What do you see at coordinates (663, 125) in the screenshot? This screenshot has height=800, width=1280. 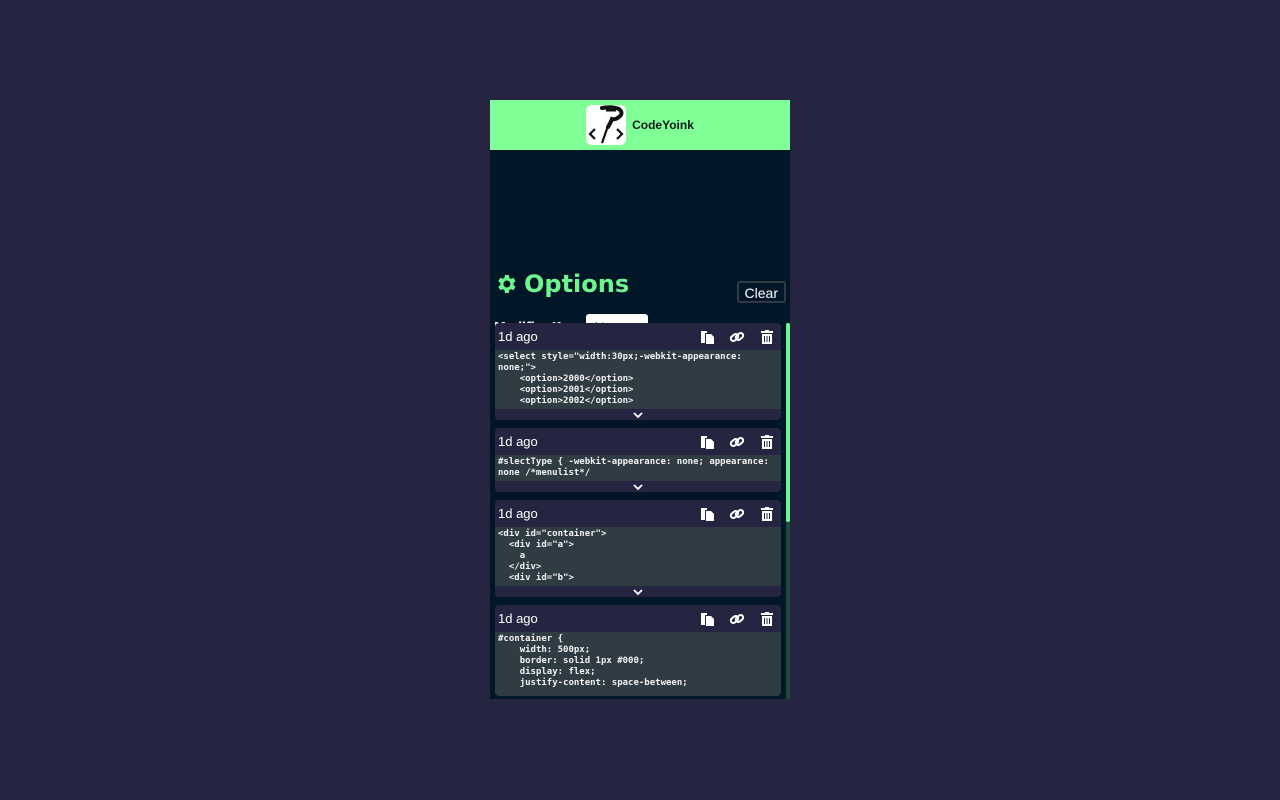 I see `brand-name: CodeYoink` at bounding box center [663, 125].